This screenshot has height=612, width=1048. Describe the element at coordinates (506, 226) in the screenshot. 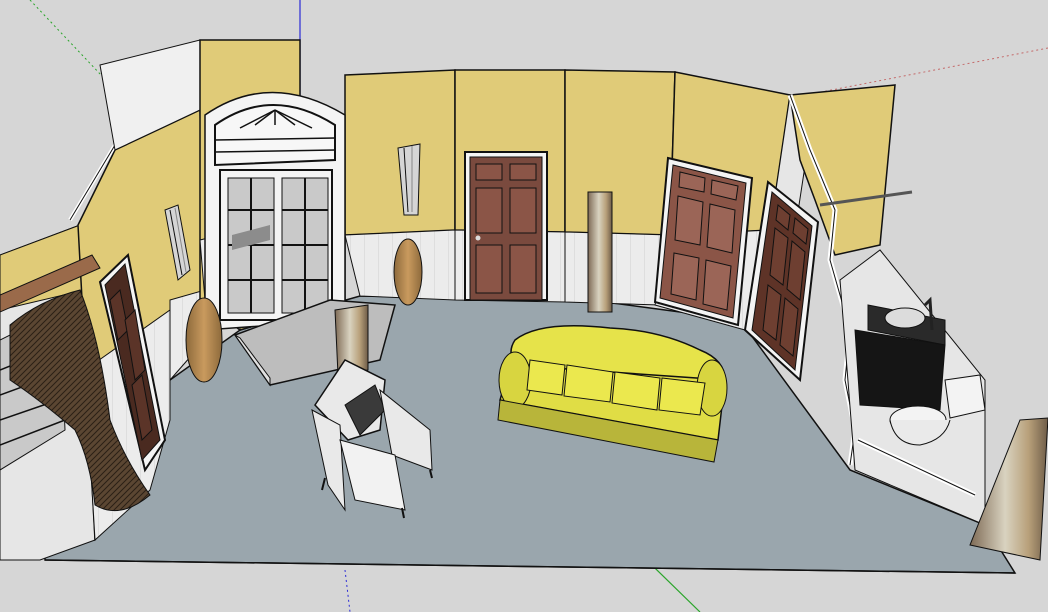

I see `back-door` at that location.